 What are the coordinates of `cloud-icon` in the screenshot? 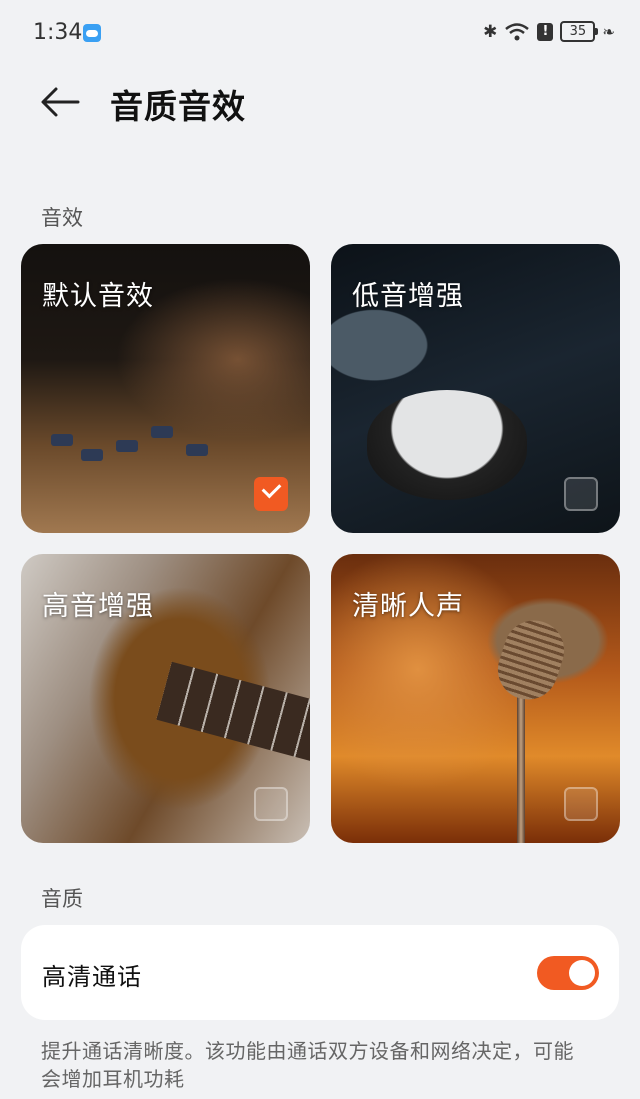 It's located at (92, 33).